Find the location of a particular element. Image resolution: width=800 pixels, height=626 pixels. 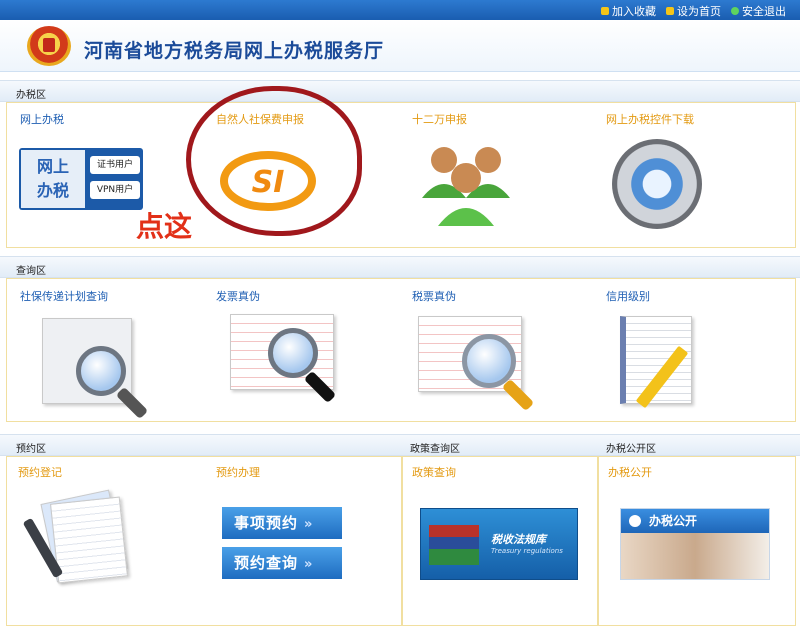

booking-query-label: 预约查询 is located at coordinates (266, 563).